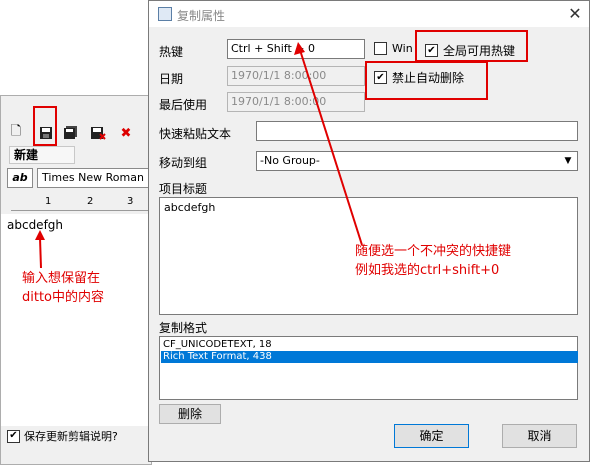  What do you see at coordinates (427, 270) in the screenshot?
I see `right-annotation-line2: 例如我选的ctrl+shift+0` at bounding box center [427, 270].